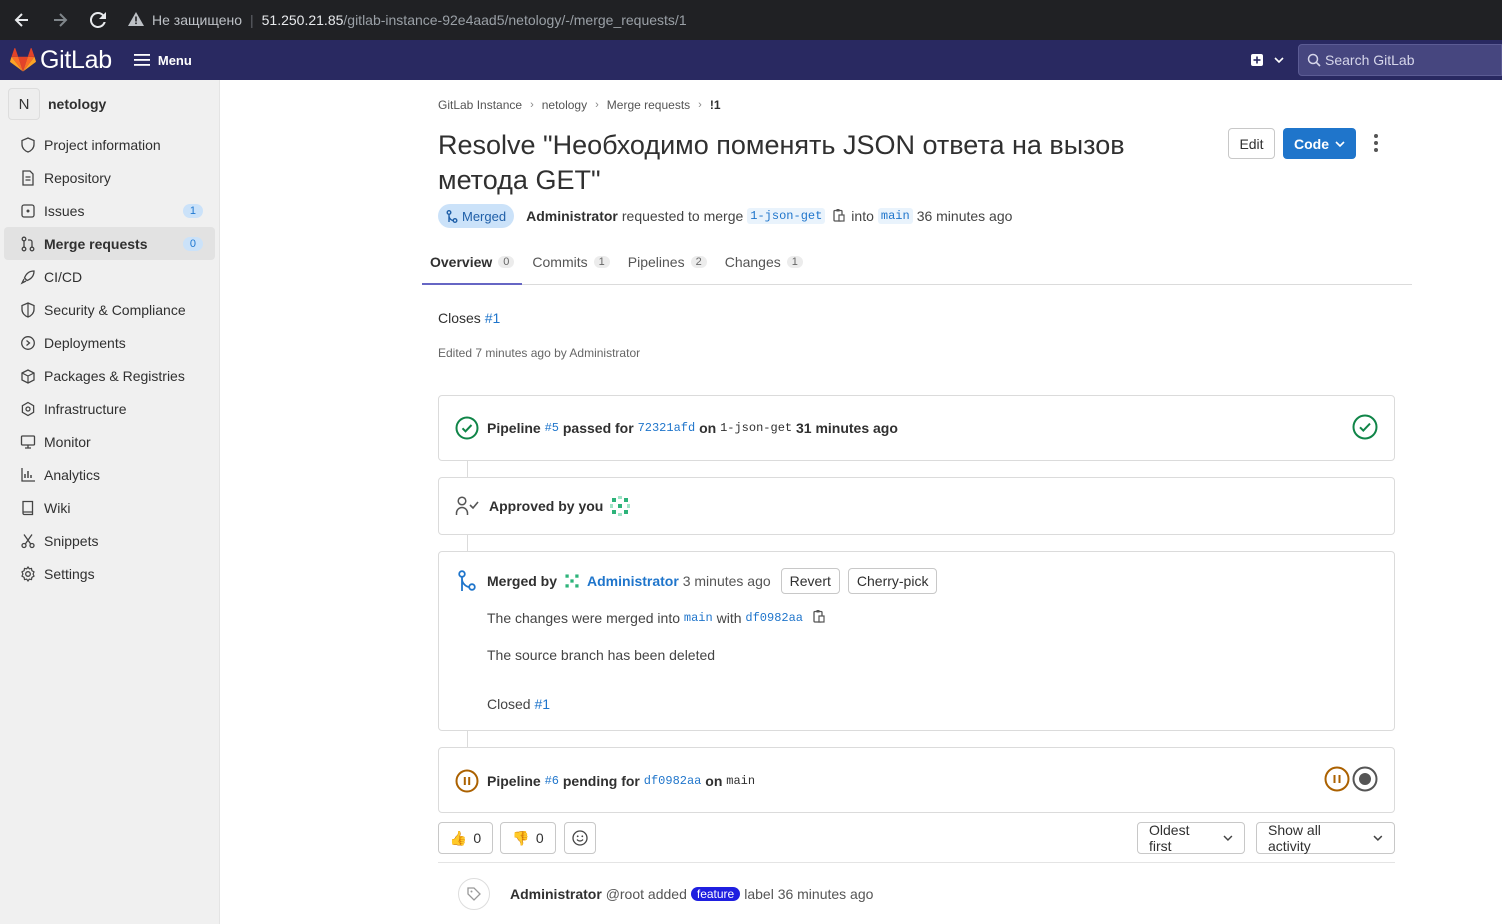 This screenshot has width=1502, height=924. What do you see at coordinates (648, 105) in the screenshot?
I see `breadcrumb-merge-requests: Merge requests` at bounding box center [648, 105].